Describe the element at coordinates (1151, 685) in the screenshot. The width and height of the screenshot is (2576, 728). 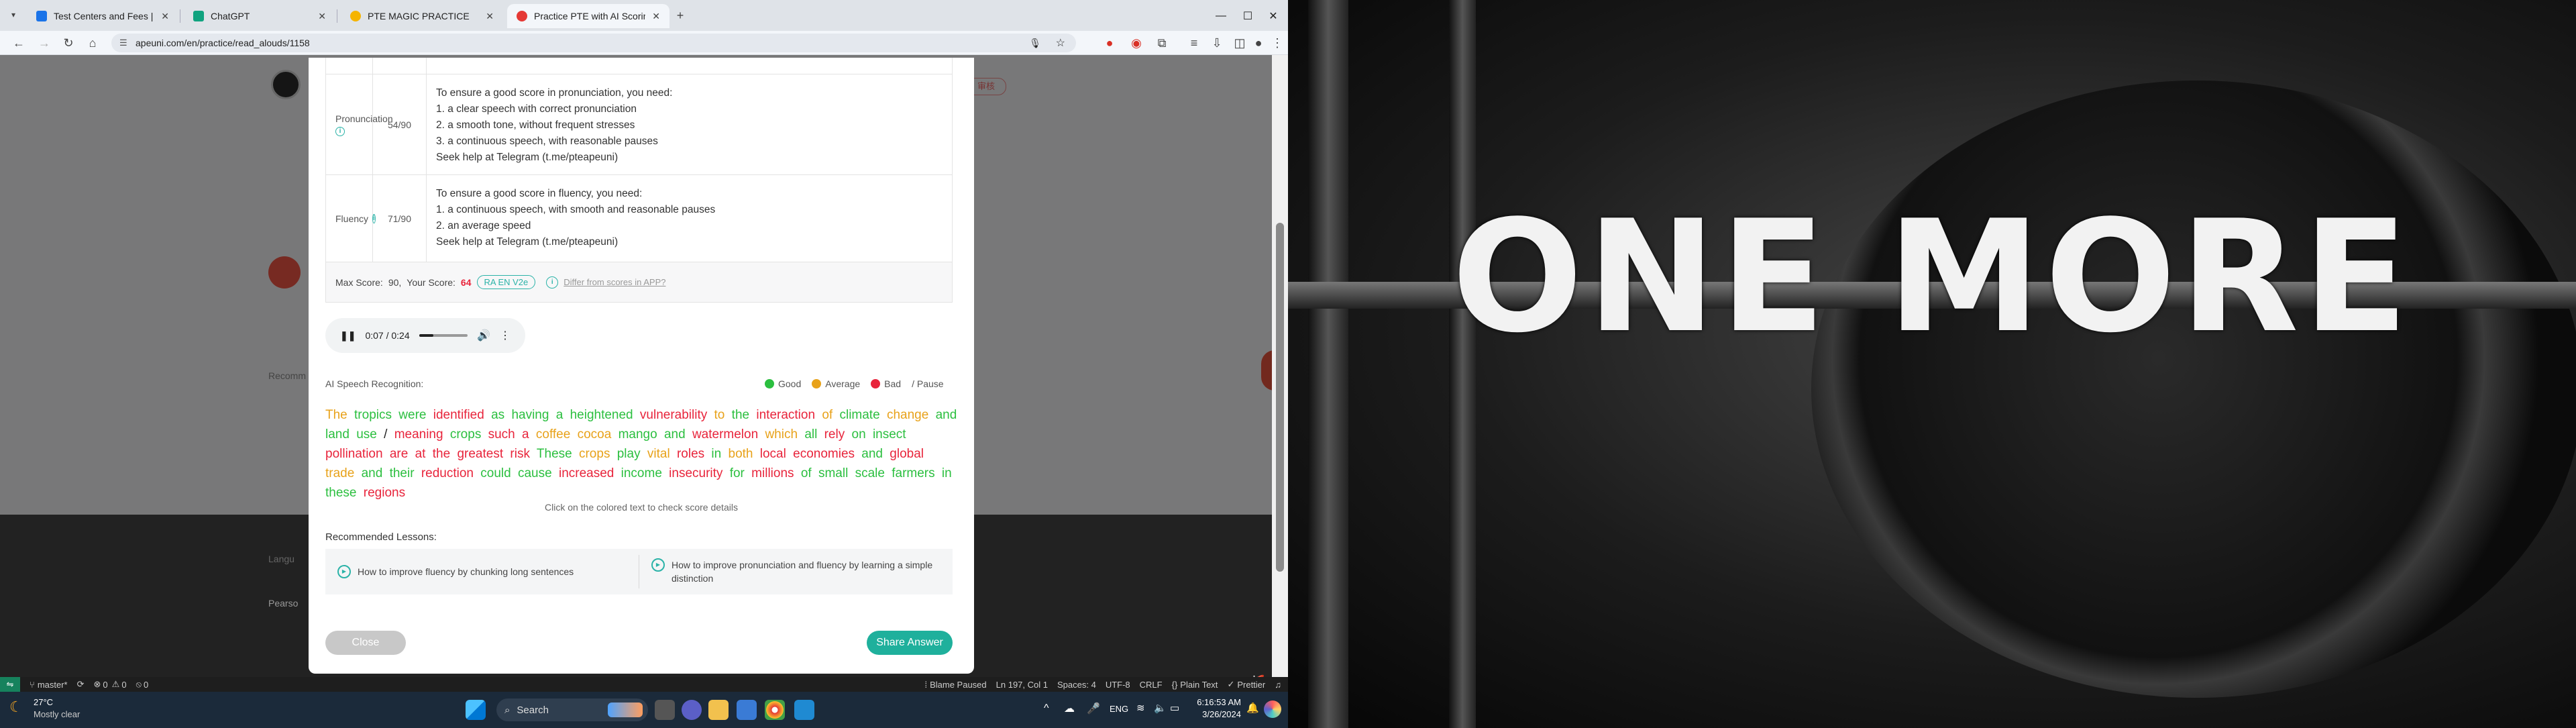
I see `line-ending: CRLF` at that location.